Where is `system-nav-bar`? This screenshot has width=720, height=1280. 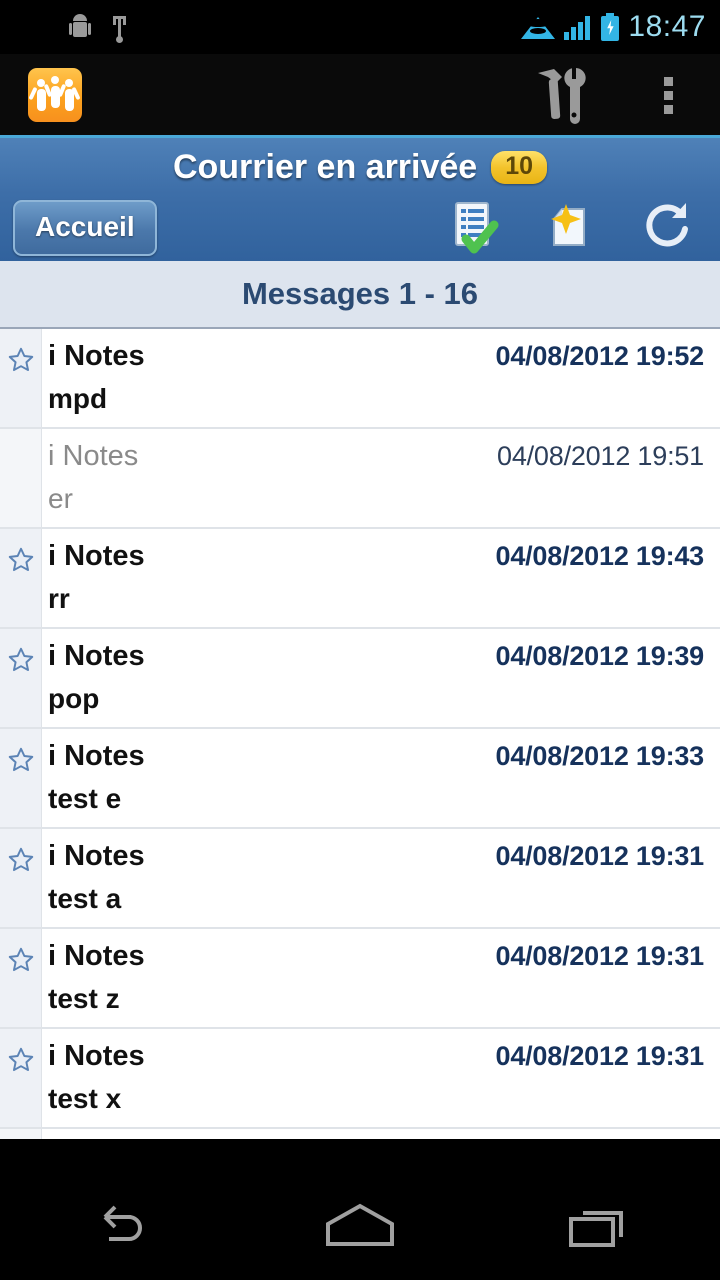
system-nav-bar is located at coordinates (360, 1226).